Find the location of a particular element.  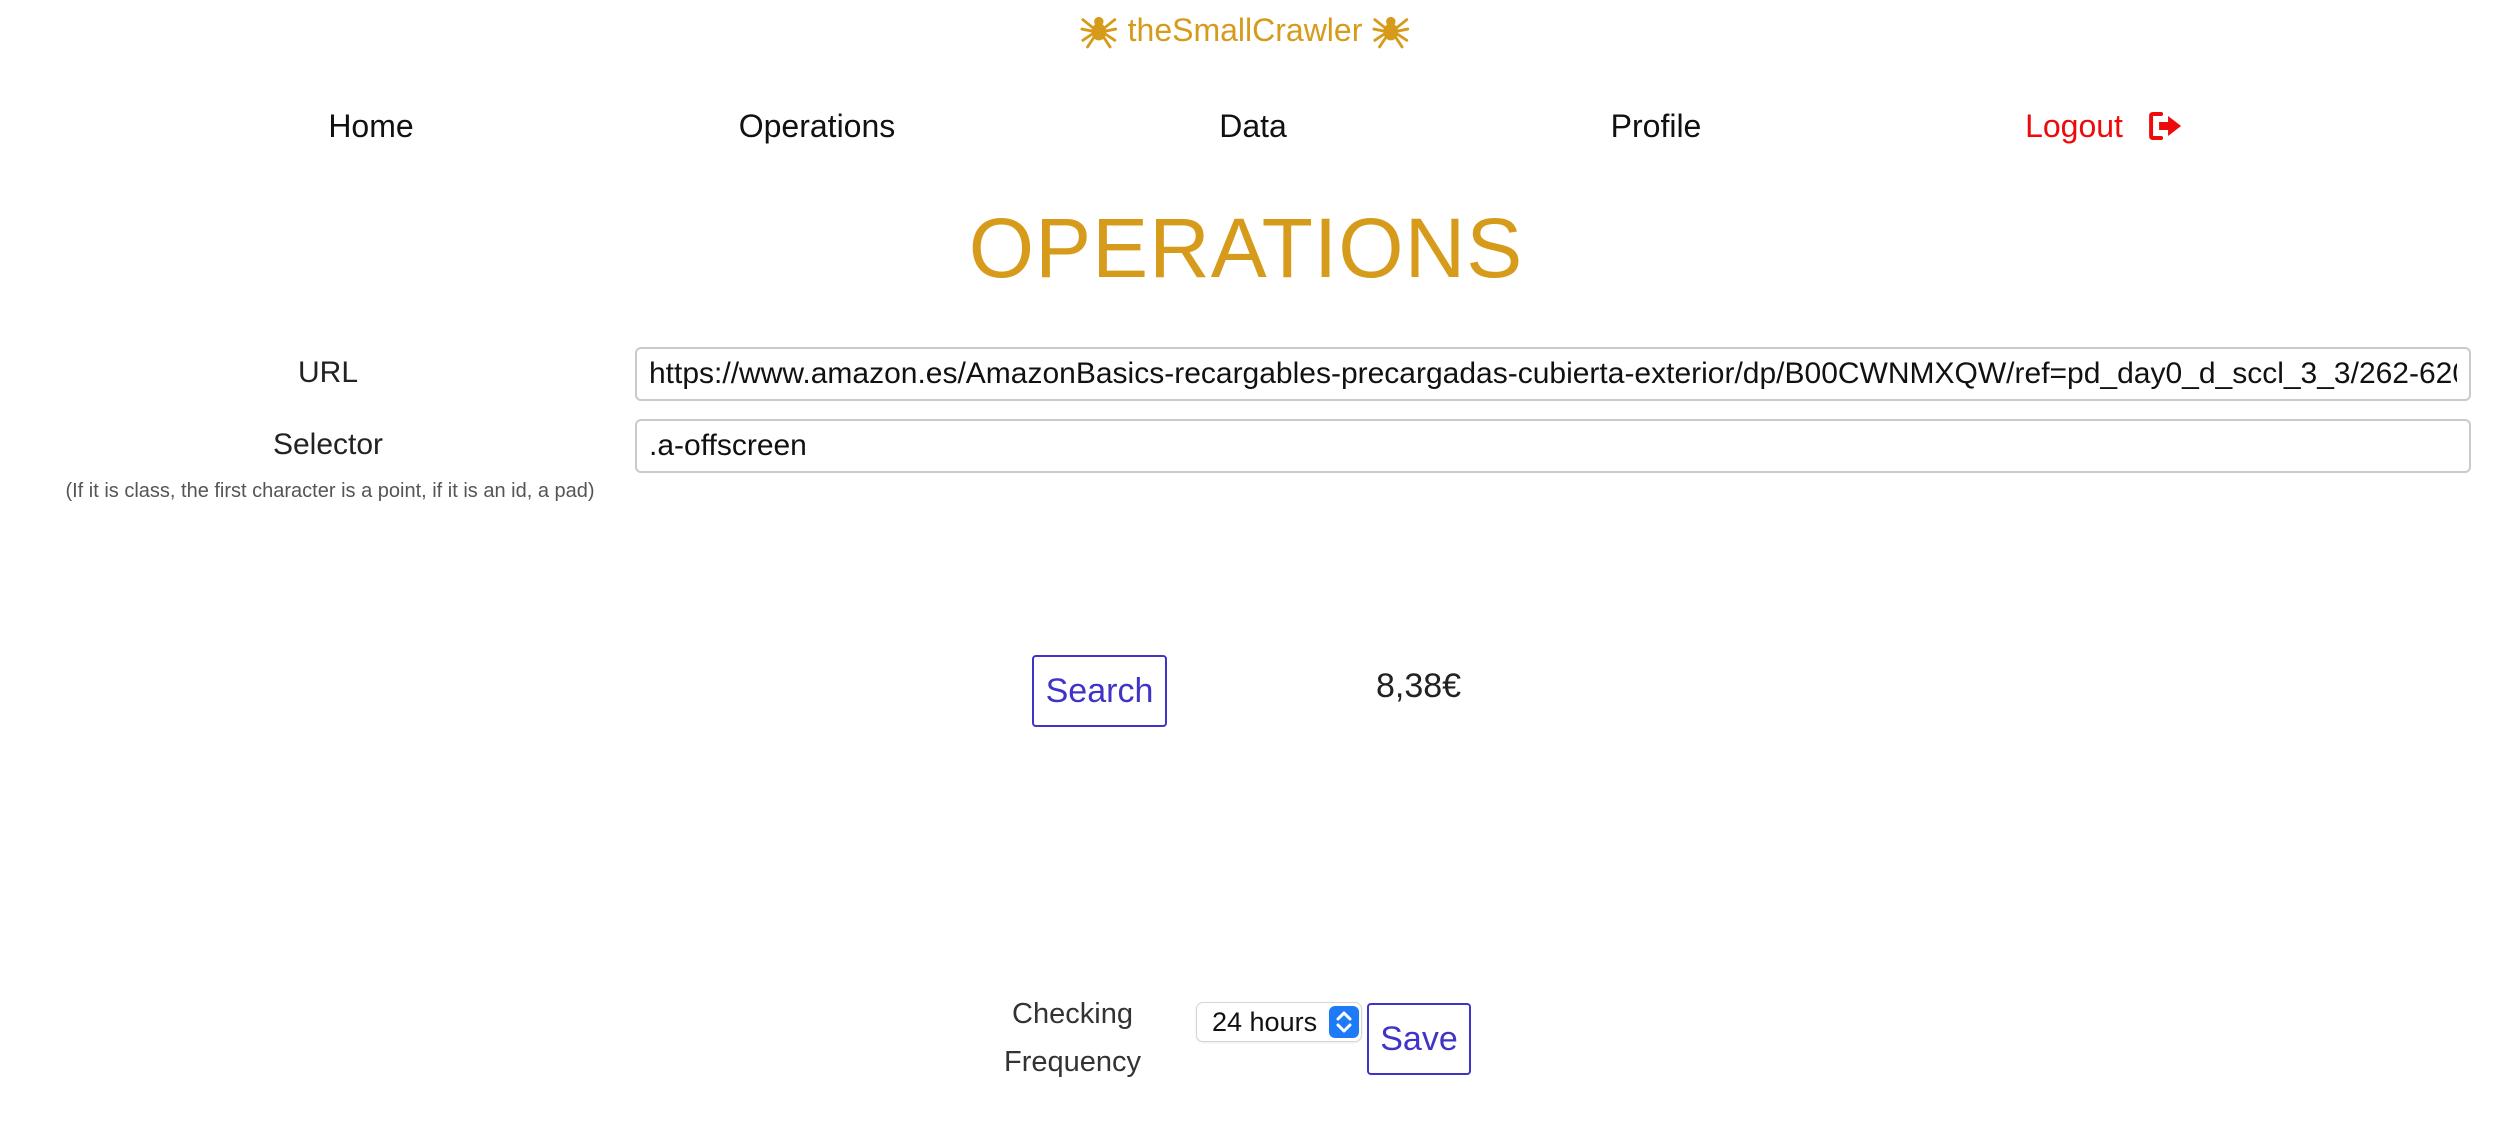

page-title: OPERATIONS is located at coordinates (1246, 248).